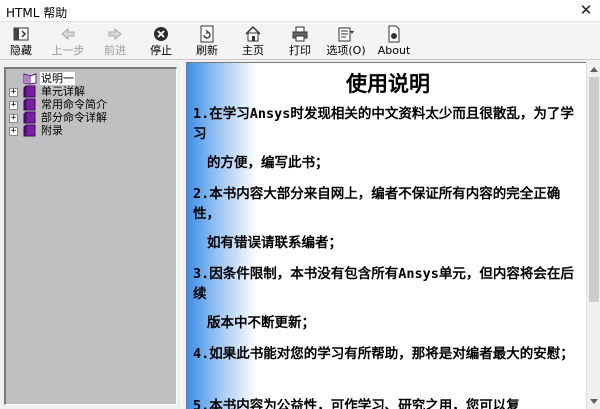 The width and height of the screenshot is (600, 409). What do you see at coordinates (383, 354) in the screenshot?
I see `paragraph: 4.如果此书能对您的学习有所帮助，那将是对编者最大的安慰；` at bounding box center [383, 354].